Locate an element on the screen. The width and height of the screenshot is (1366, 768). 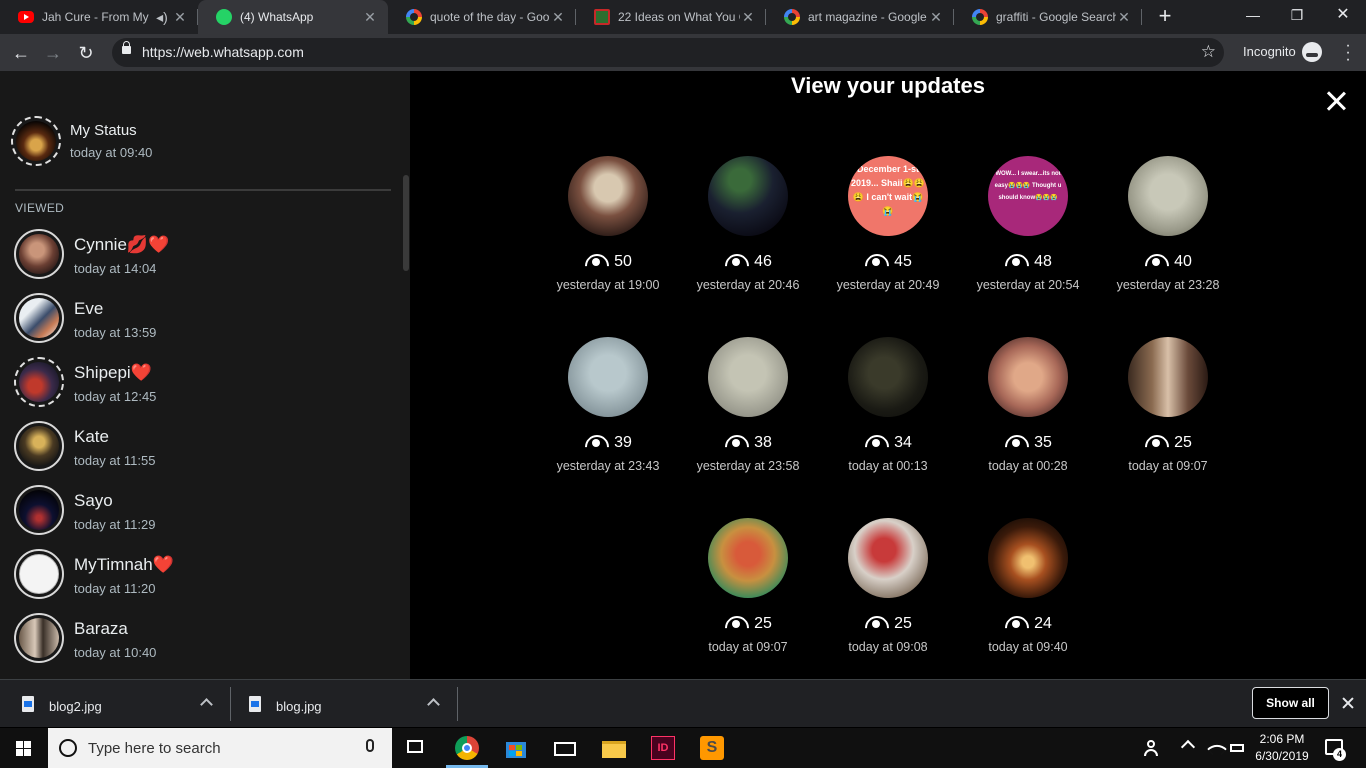
tab-google-graffiti: graffiti - Google Search ✕ is located at coordinates (1048, 17).